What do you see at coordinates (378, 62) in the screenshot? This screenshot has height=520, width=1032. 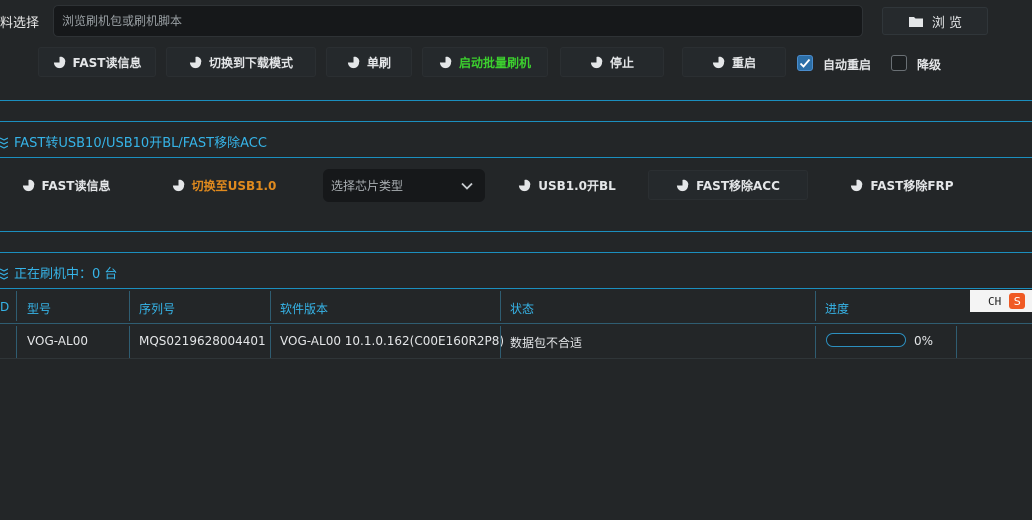 I see `single-flash-label: 单刷` at bounding box center [378, 62].